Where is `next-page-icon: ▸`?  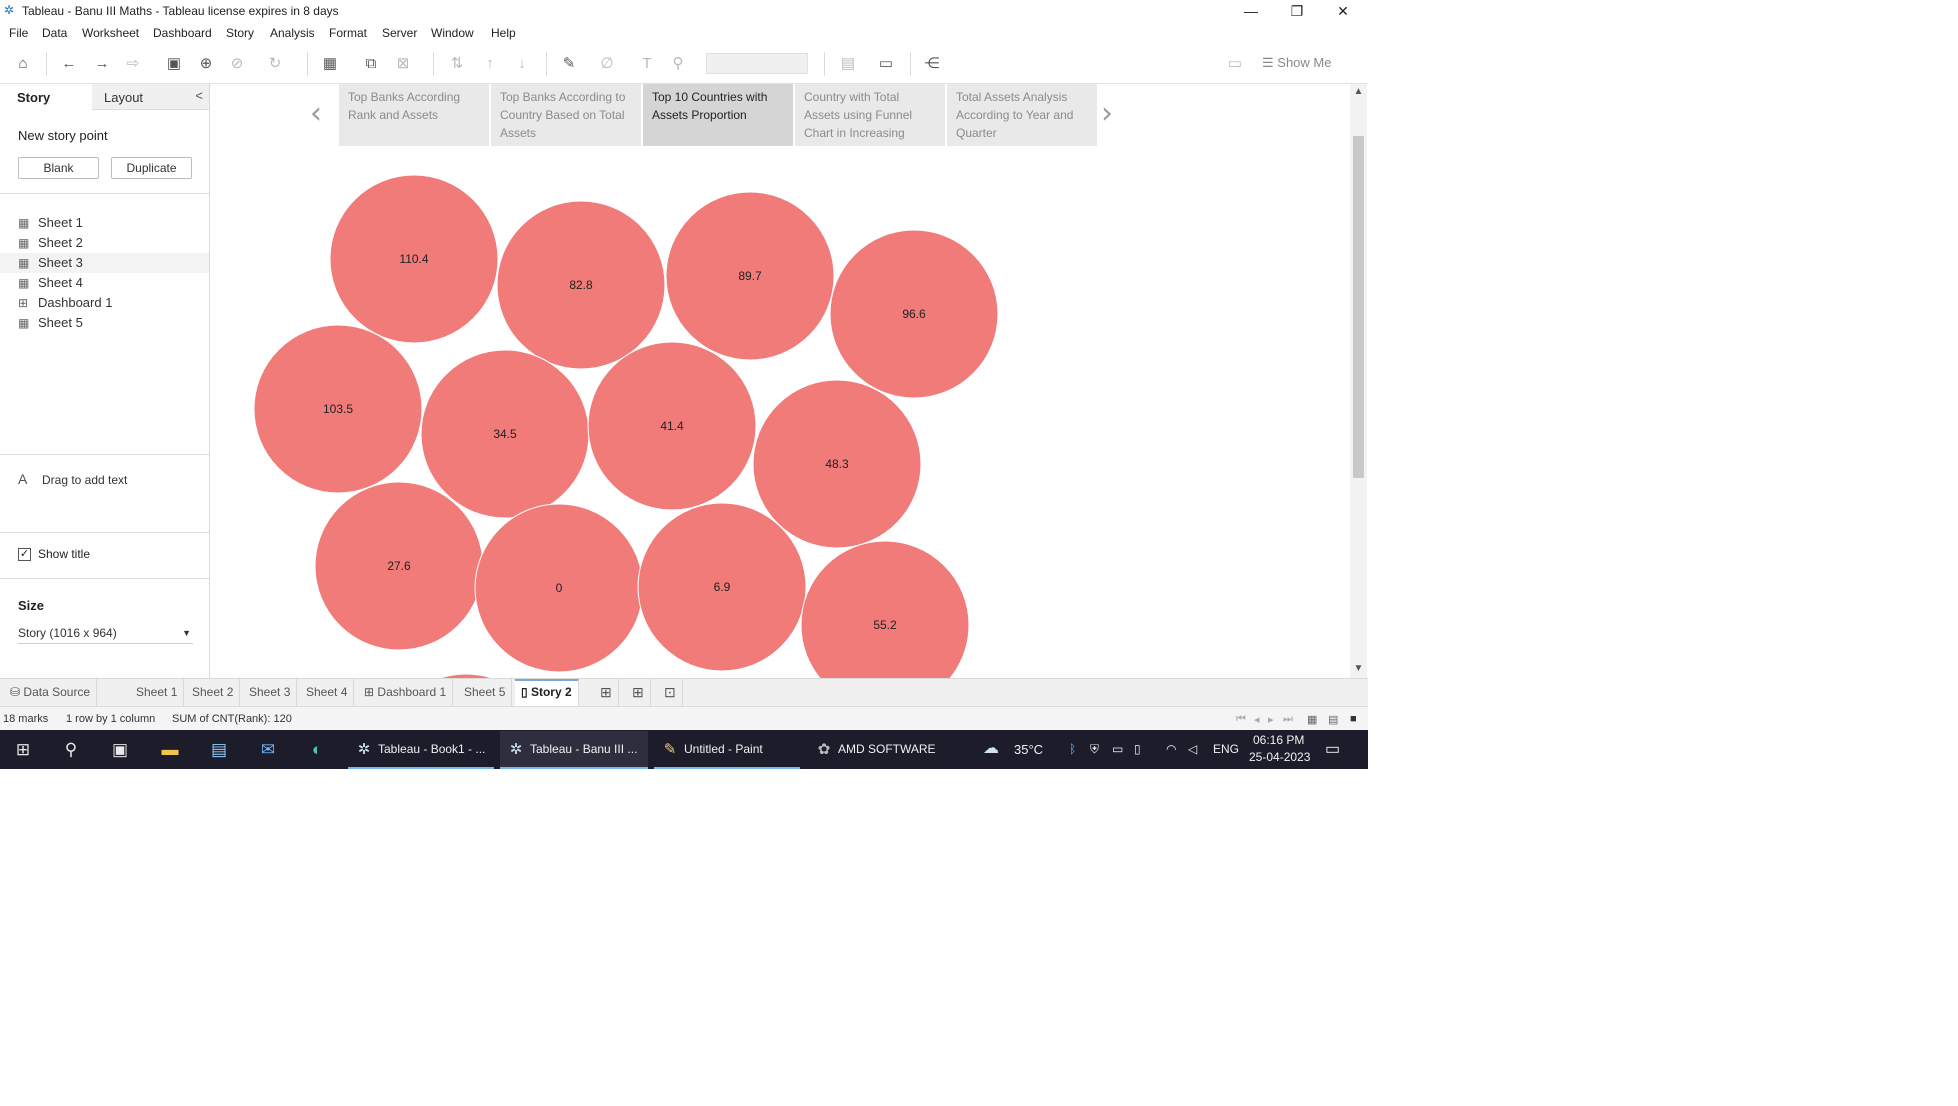
next-page-icon: ▸ is located at coordinates (1271, 719).